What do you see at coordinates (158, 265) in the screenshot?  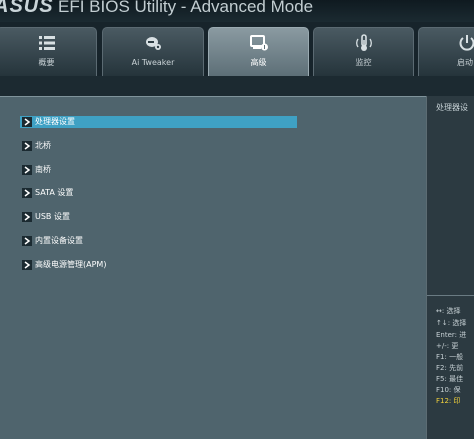 I see `menu-item-apm: 高级电源管理(APM)` at bounding box center [158, 265].